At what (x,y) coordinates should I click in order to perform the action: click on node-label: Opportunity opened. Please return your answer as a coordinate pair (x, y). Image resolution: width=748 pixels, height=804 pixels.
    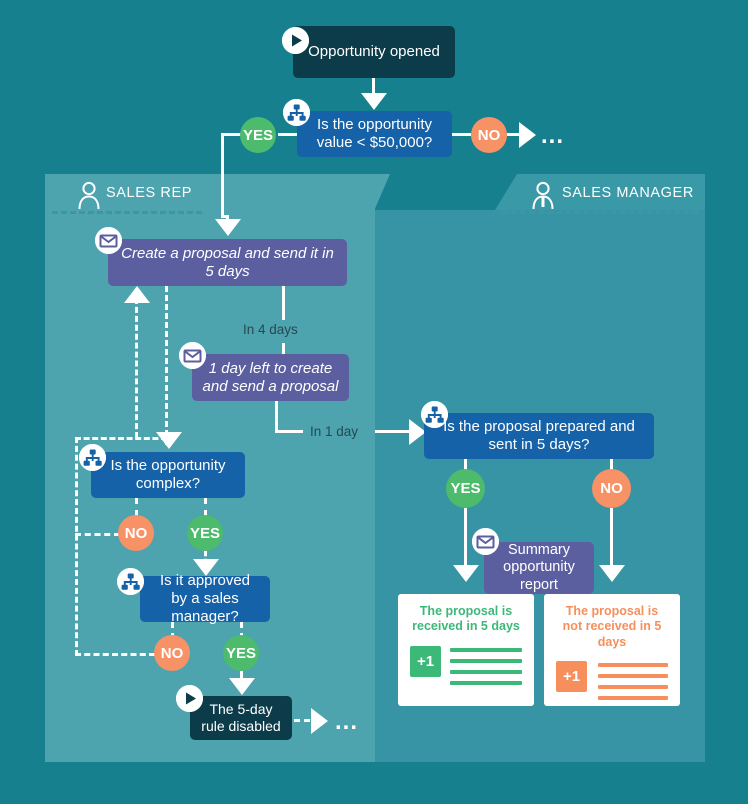
    Looking at the image, I should click on (374, 52).